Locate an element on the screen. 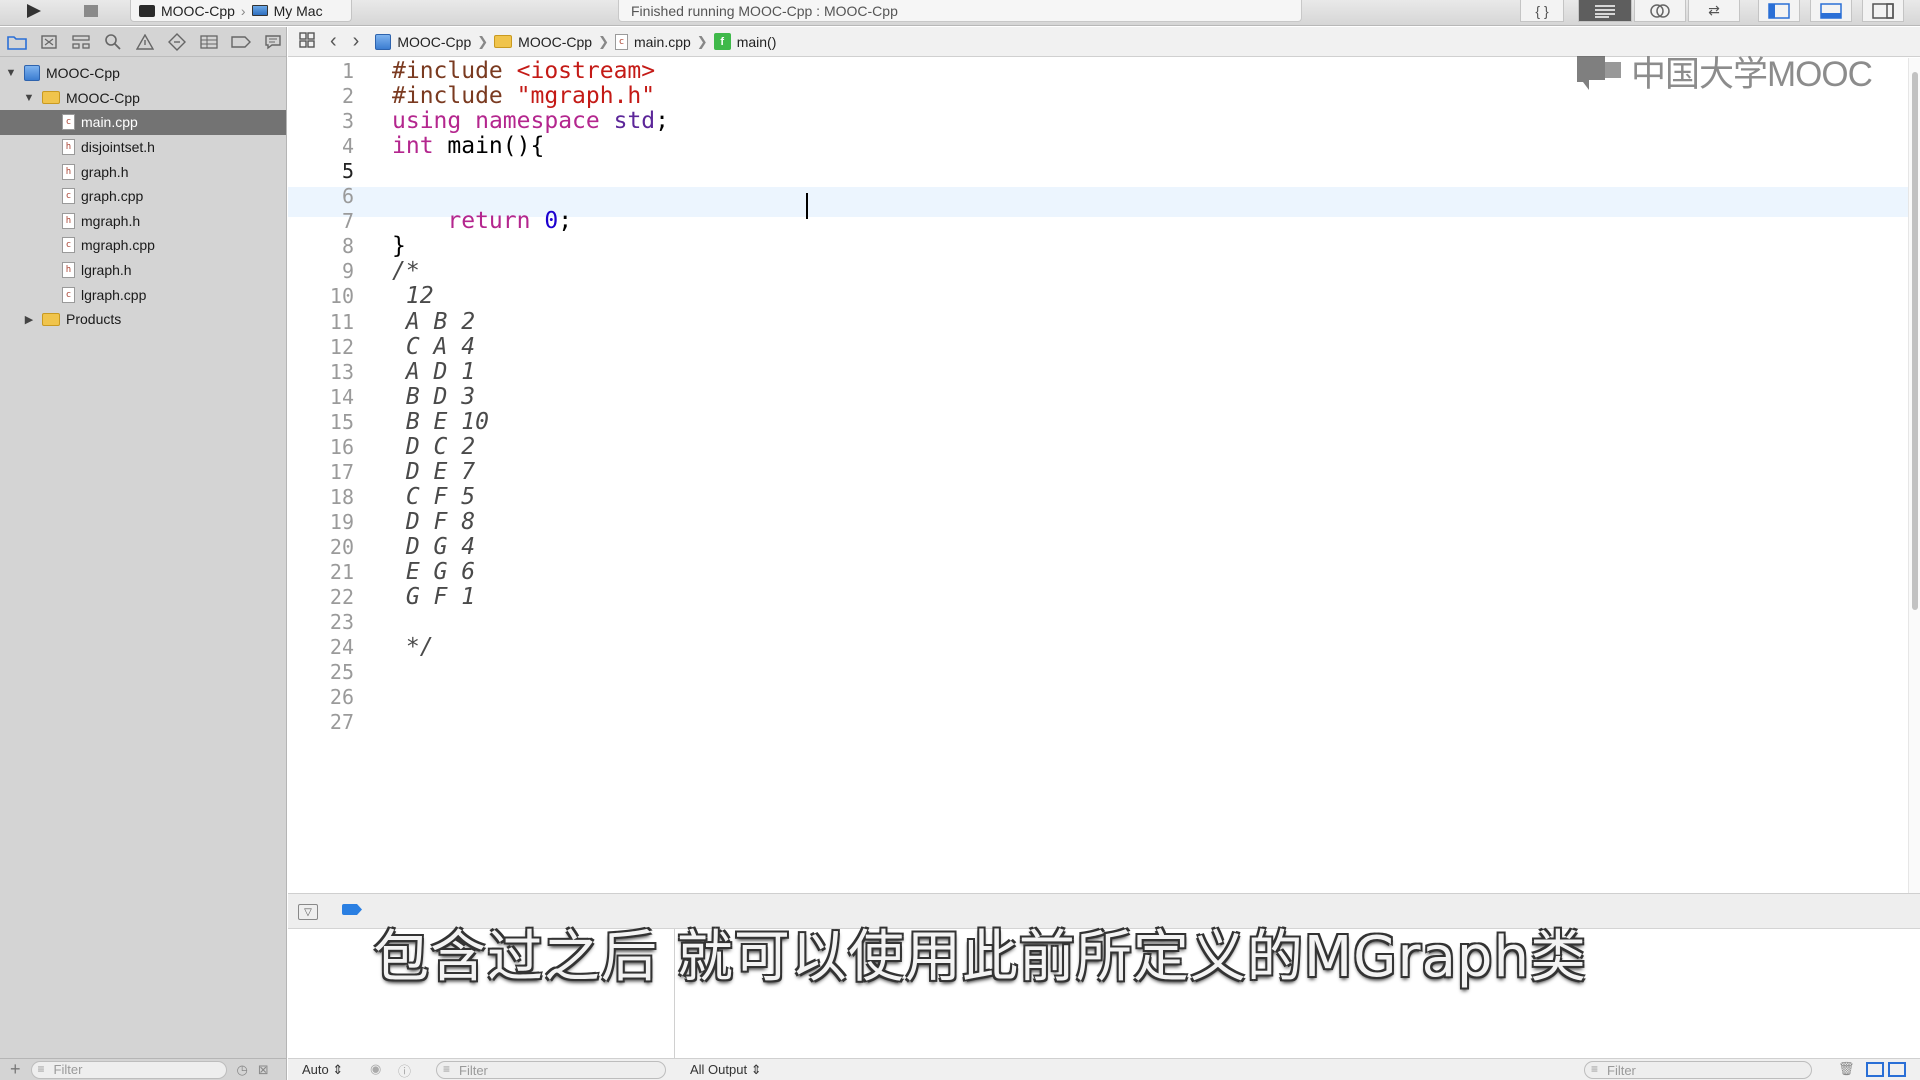  toggle-navigator-button is located at coordinates (1779, 11).